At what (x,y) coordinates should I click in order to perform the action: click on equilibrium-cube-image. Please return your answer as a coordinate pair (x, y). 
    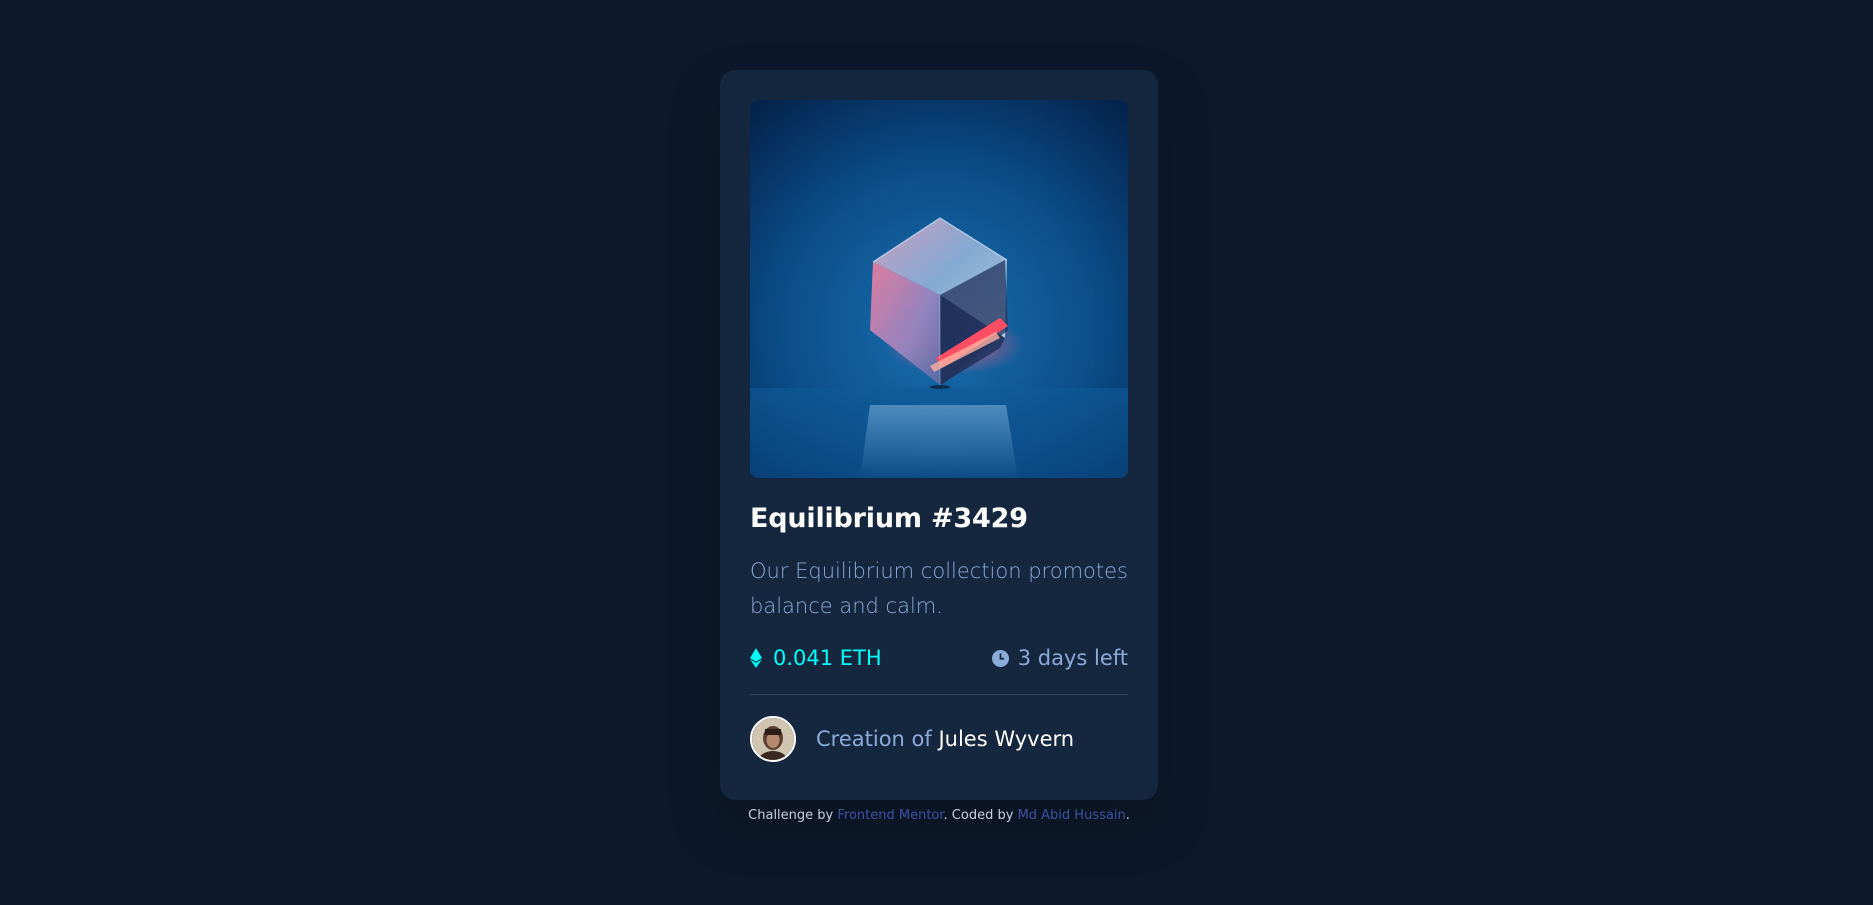
    Looking at the image, I should click on (939, 289).